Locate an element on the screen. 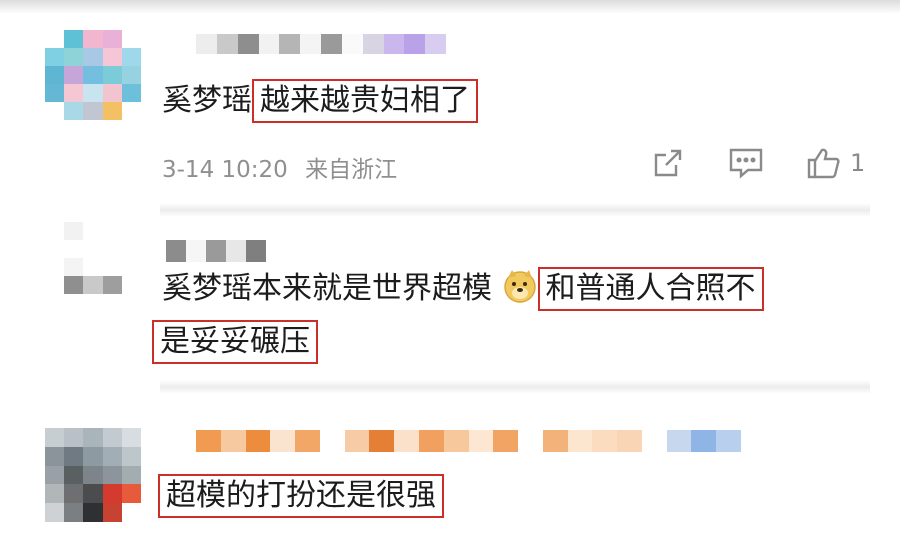 Image resolution: width=900 pixels, height=543 pixels. like-button: 1 is located at coordinates (835, 163).